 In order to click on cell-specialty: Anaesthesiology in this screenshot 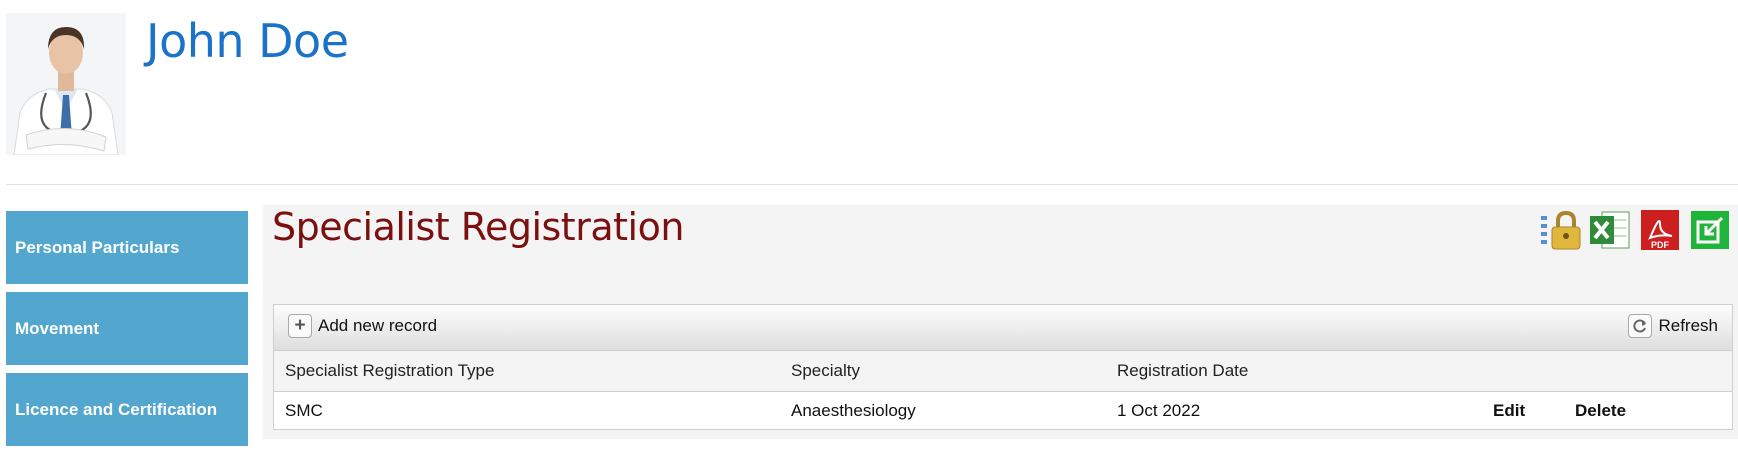, I will do `click(853, 410)`.